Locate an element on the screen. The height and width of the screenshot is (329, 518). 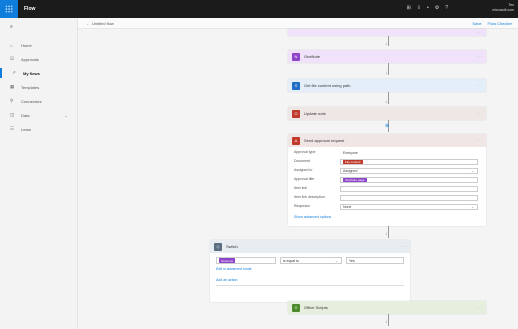
header-actions: Save Flow Checker is located at coordinates (492, 23).